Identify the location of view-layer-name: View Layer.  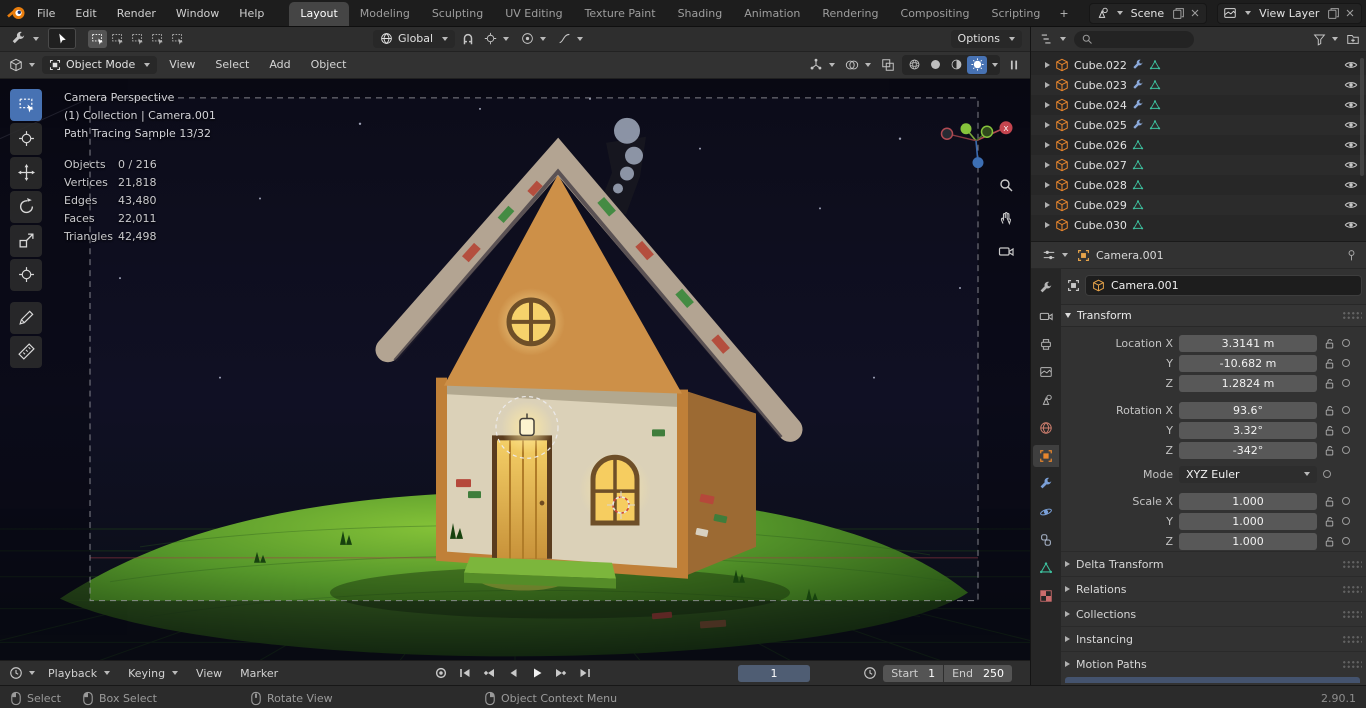
(1289, 13).